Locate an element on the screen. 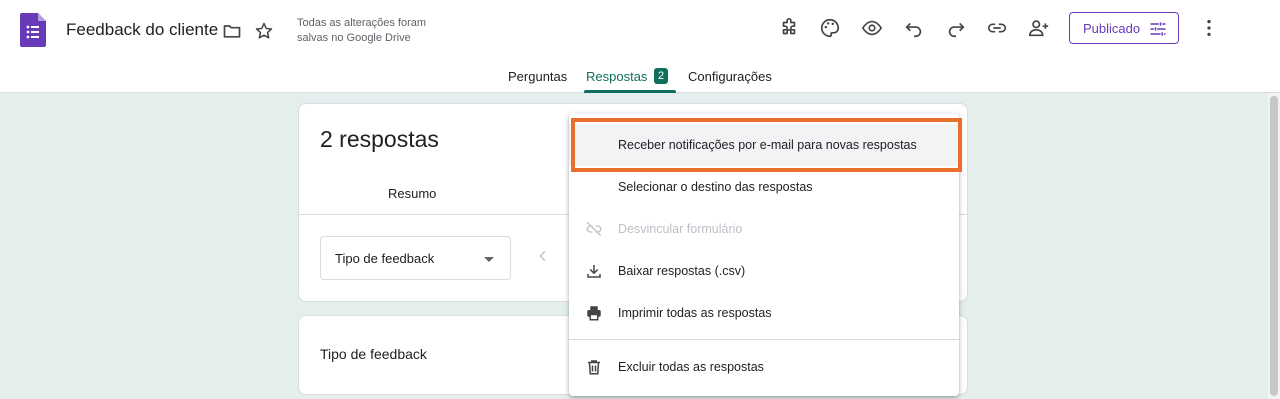  save-status-line1: Todas as alterações foram is located at coordinates (362, 23).